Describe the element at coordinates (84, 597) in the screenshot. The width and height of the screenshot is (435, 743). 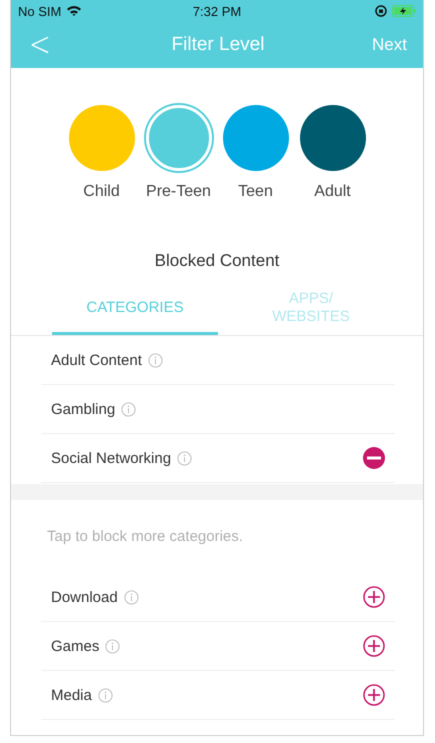
I see `category-name: Download` at that location.